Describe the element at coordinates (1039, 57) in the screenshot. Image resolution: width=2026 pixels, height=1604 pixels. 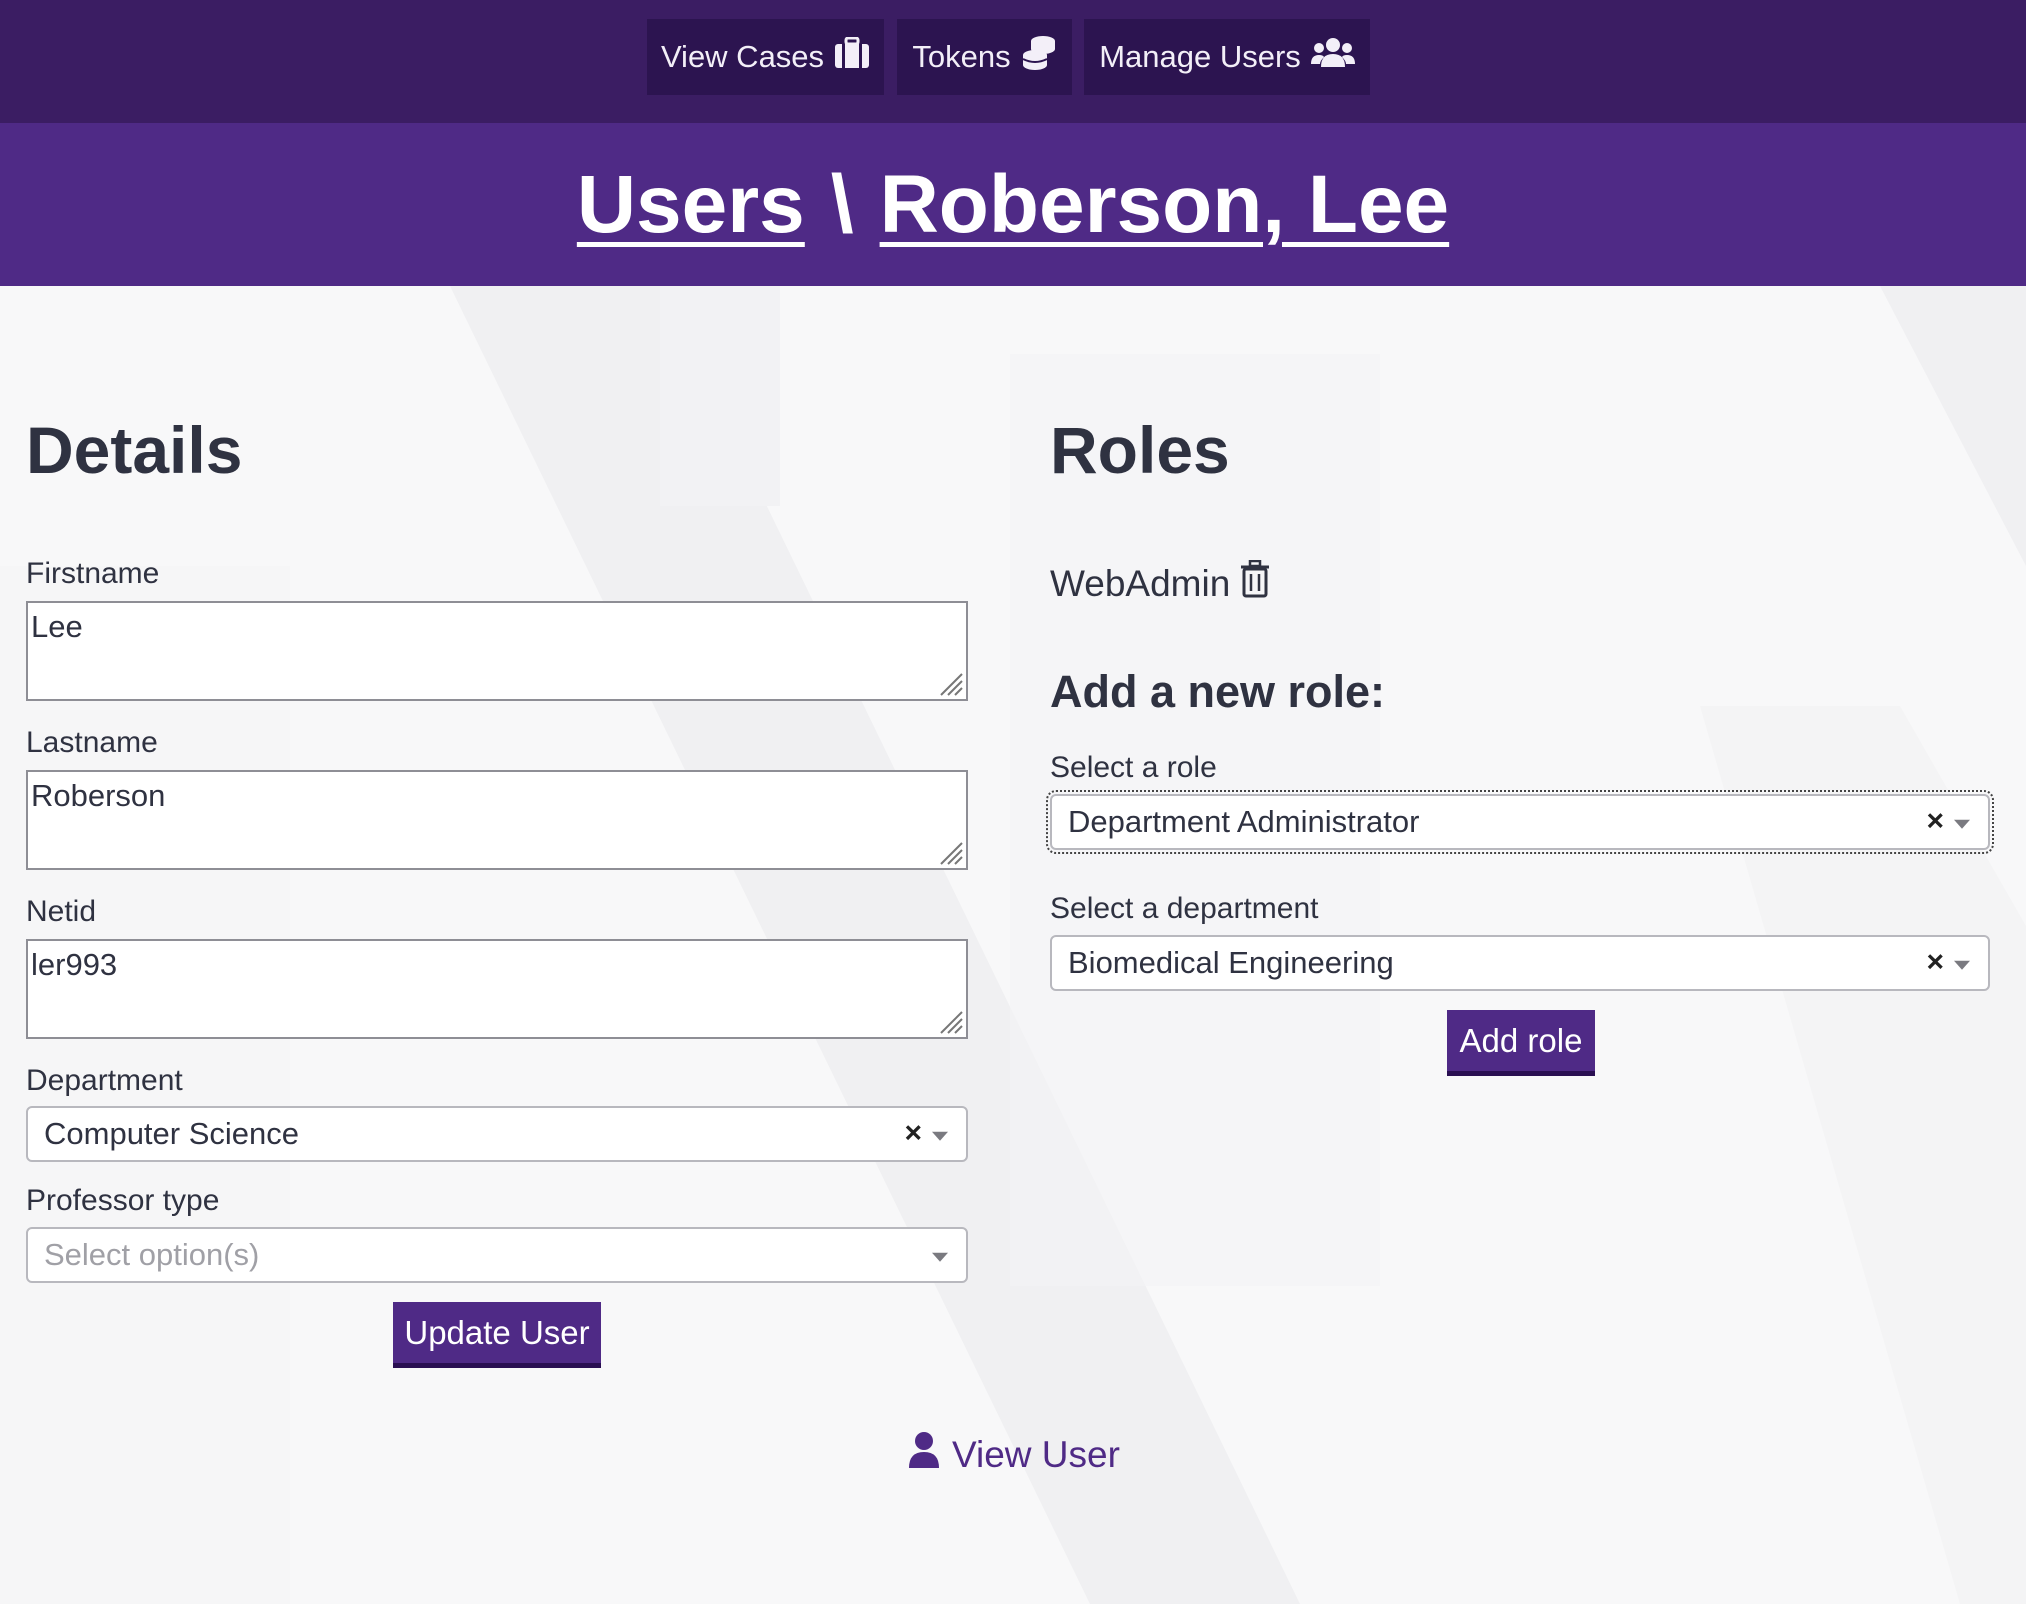
I see `coins-icon` at that location.